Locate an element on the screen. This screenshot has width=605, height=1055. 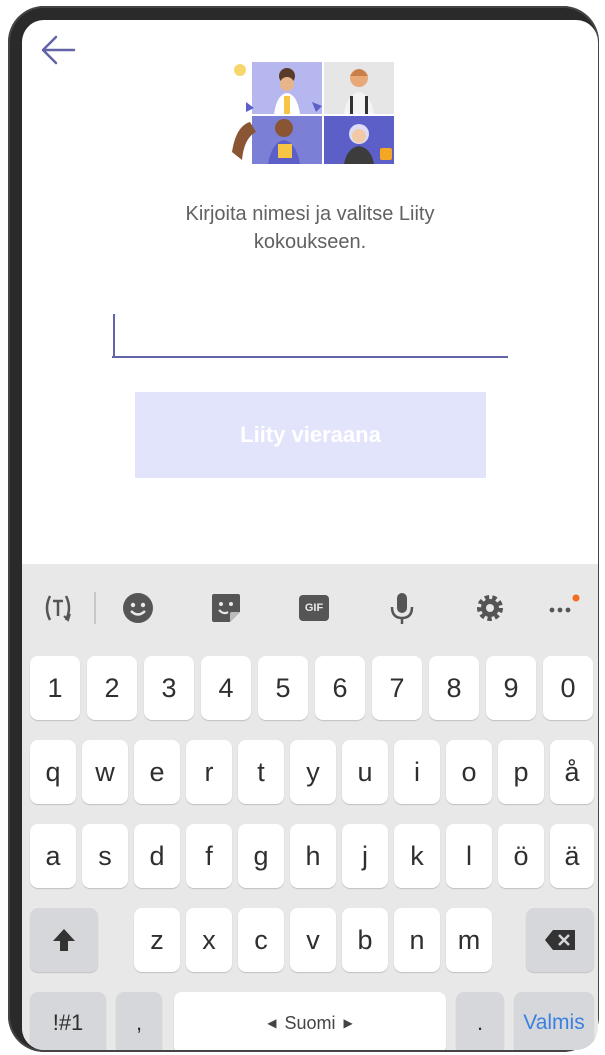
done-key: Valmis is located at coordinates (554, 1021).